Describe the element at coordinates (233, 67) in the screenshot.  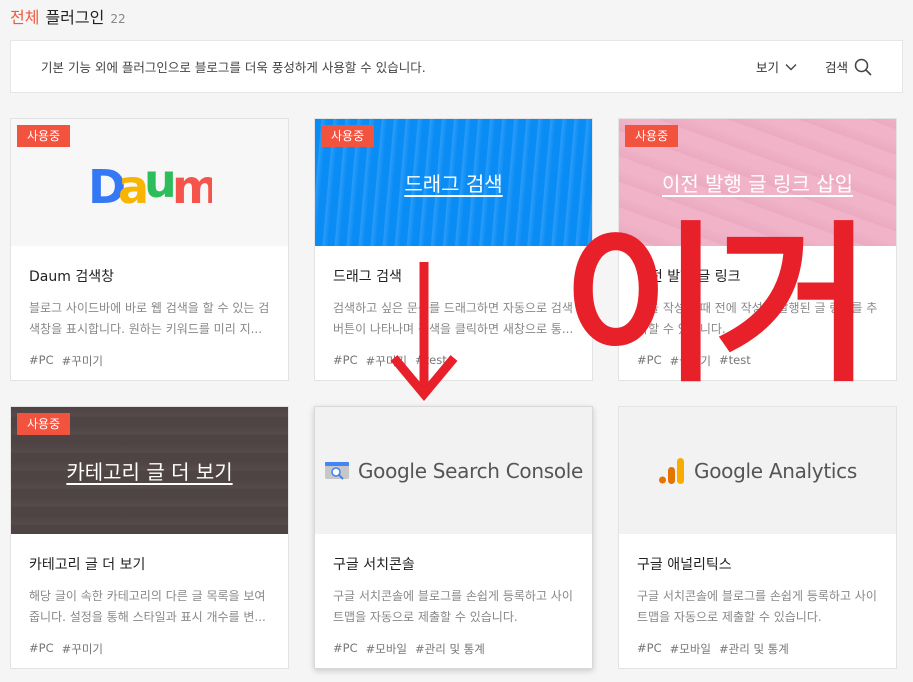
I see `info-description: 기본 기능 외에 플러그인으로 블로그를 더욱 풍성하게 사용할 수 있습니다.` at that location.